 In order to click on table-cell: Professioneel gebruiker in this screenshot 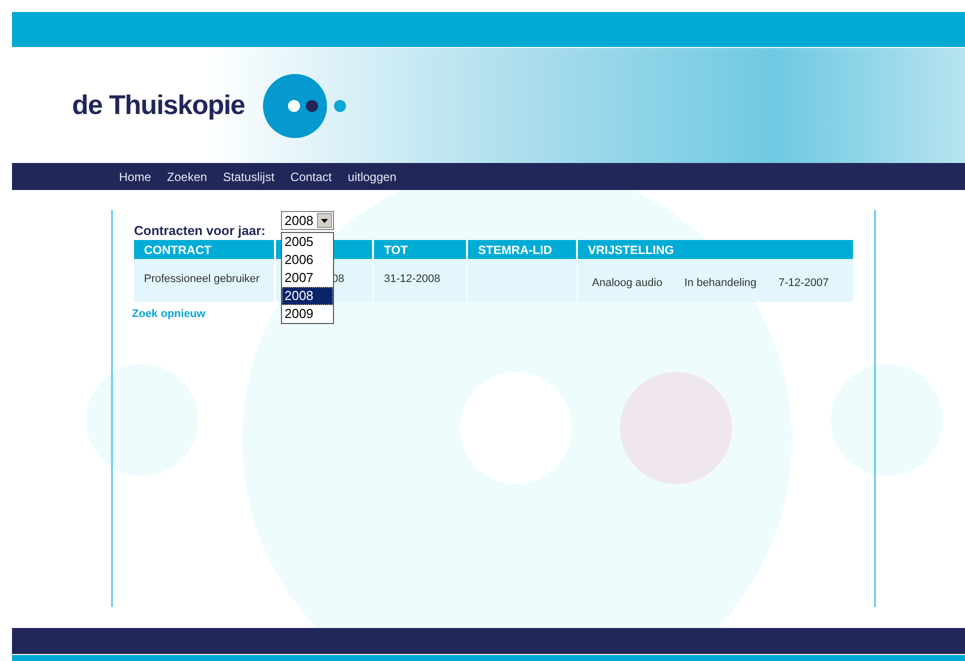, I will do `click(204, 280)`.